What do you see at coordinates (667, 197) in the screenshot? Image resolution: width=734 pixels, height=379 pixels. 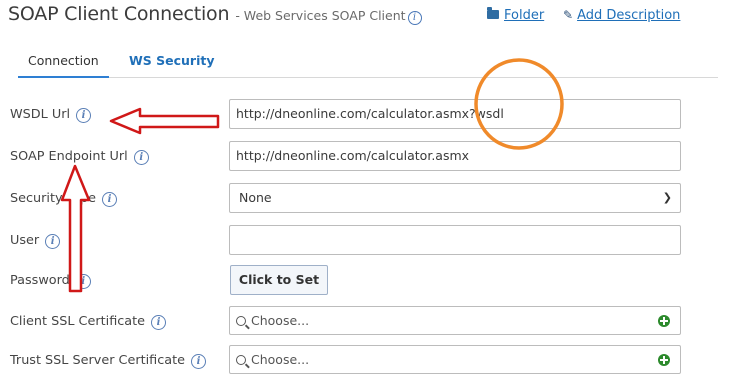 I see `chevron-down-icon: ❯` at bounding box center [667, 197].